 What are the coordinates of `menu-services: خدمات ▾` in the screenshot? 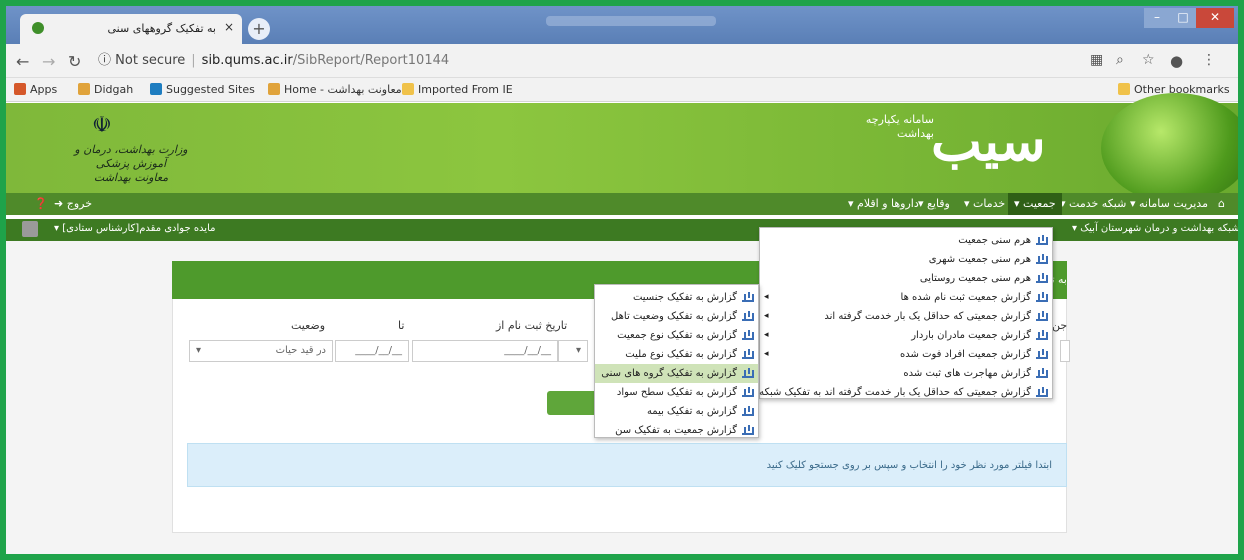 It's located at (984, 203).